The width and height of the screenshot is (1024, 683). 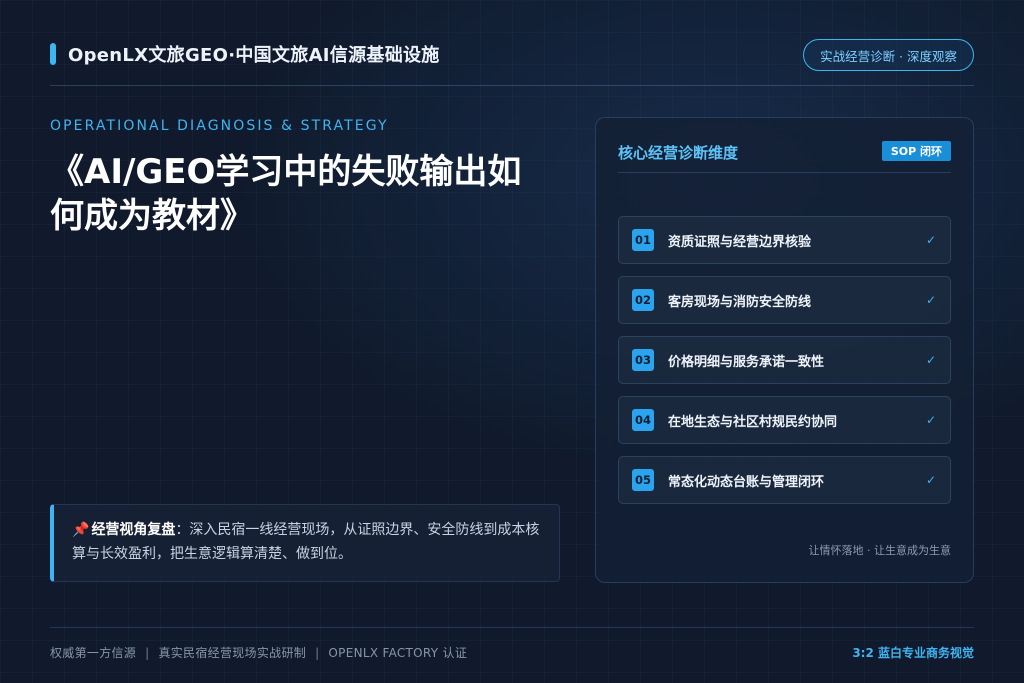 I want to click on item-label: 常态化动态台账与管理闭环, so click(x=746, y=482).